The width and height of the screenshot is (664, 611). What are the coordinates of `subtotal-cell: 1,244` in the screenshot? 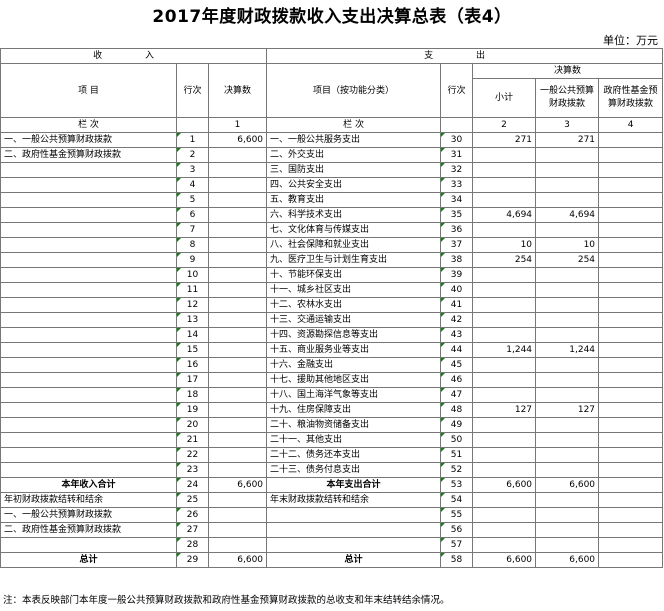 It's located at (504, 350).